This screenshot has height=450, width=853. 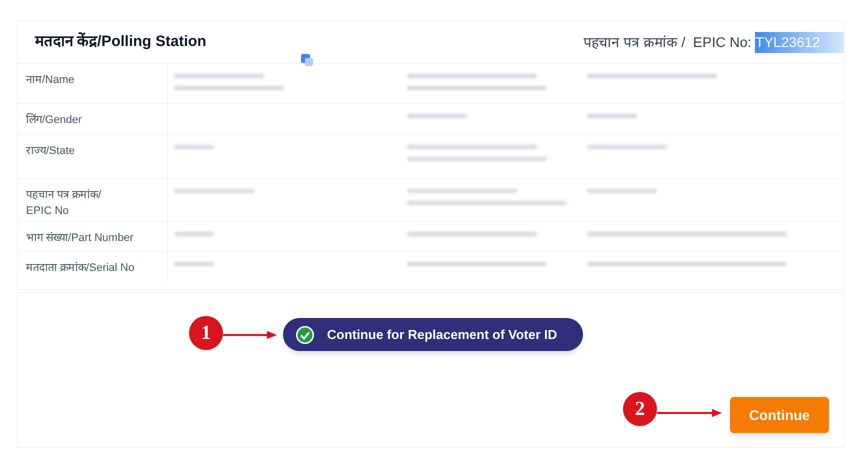 I want to click on field-label: भाग संख्या/Part Number, so click(x=93, y=236).